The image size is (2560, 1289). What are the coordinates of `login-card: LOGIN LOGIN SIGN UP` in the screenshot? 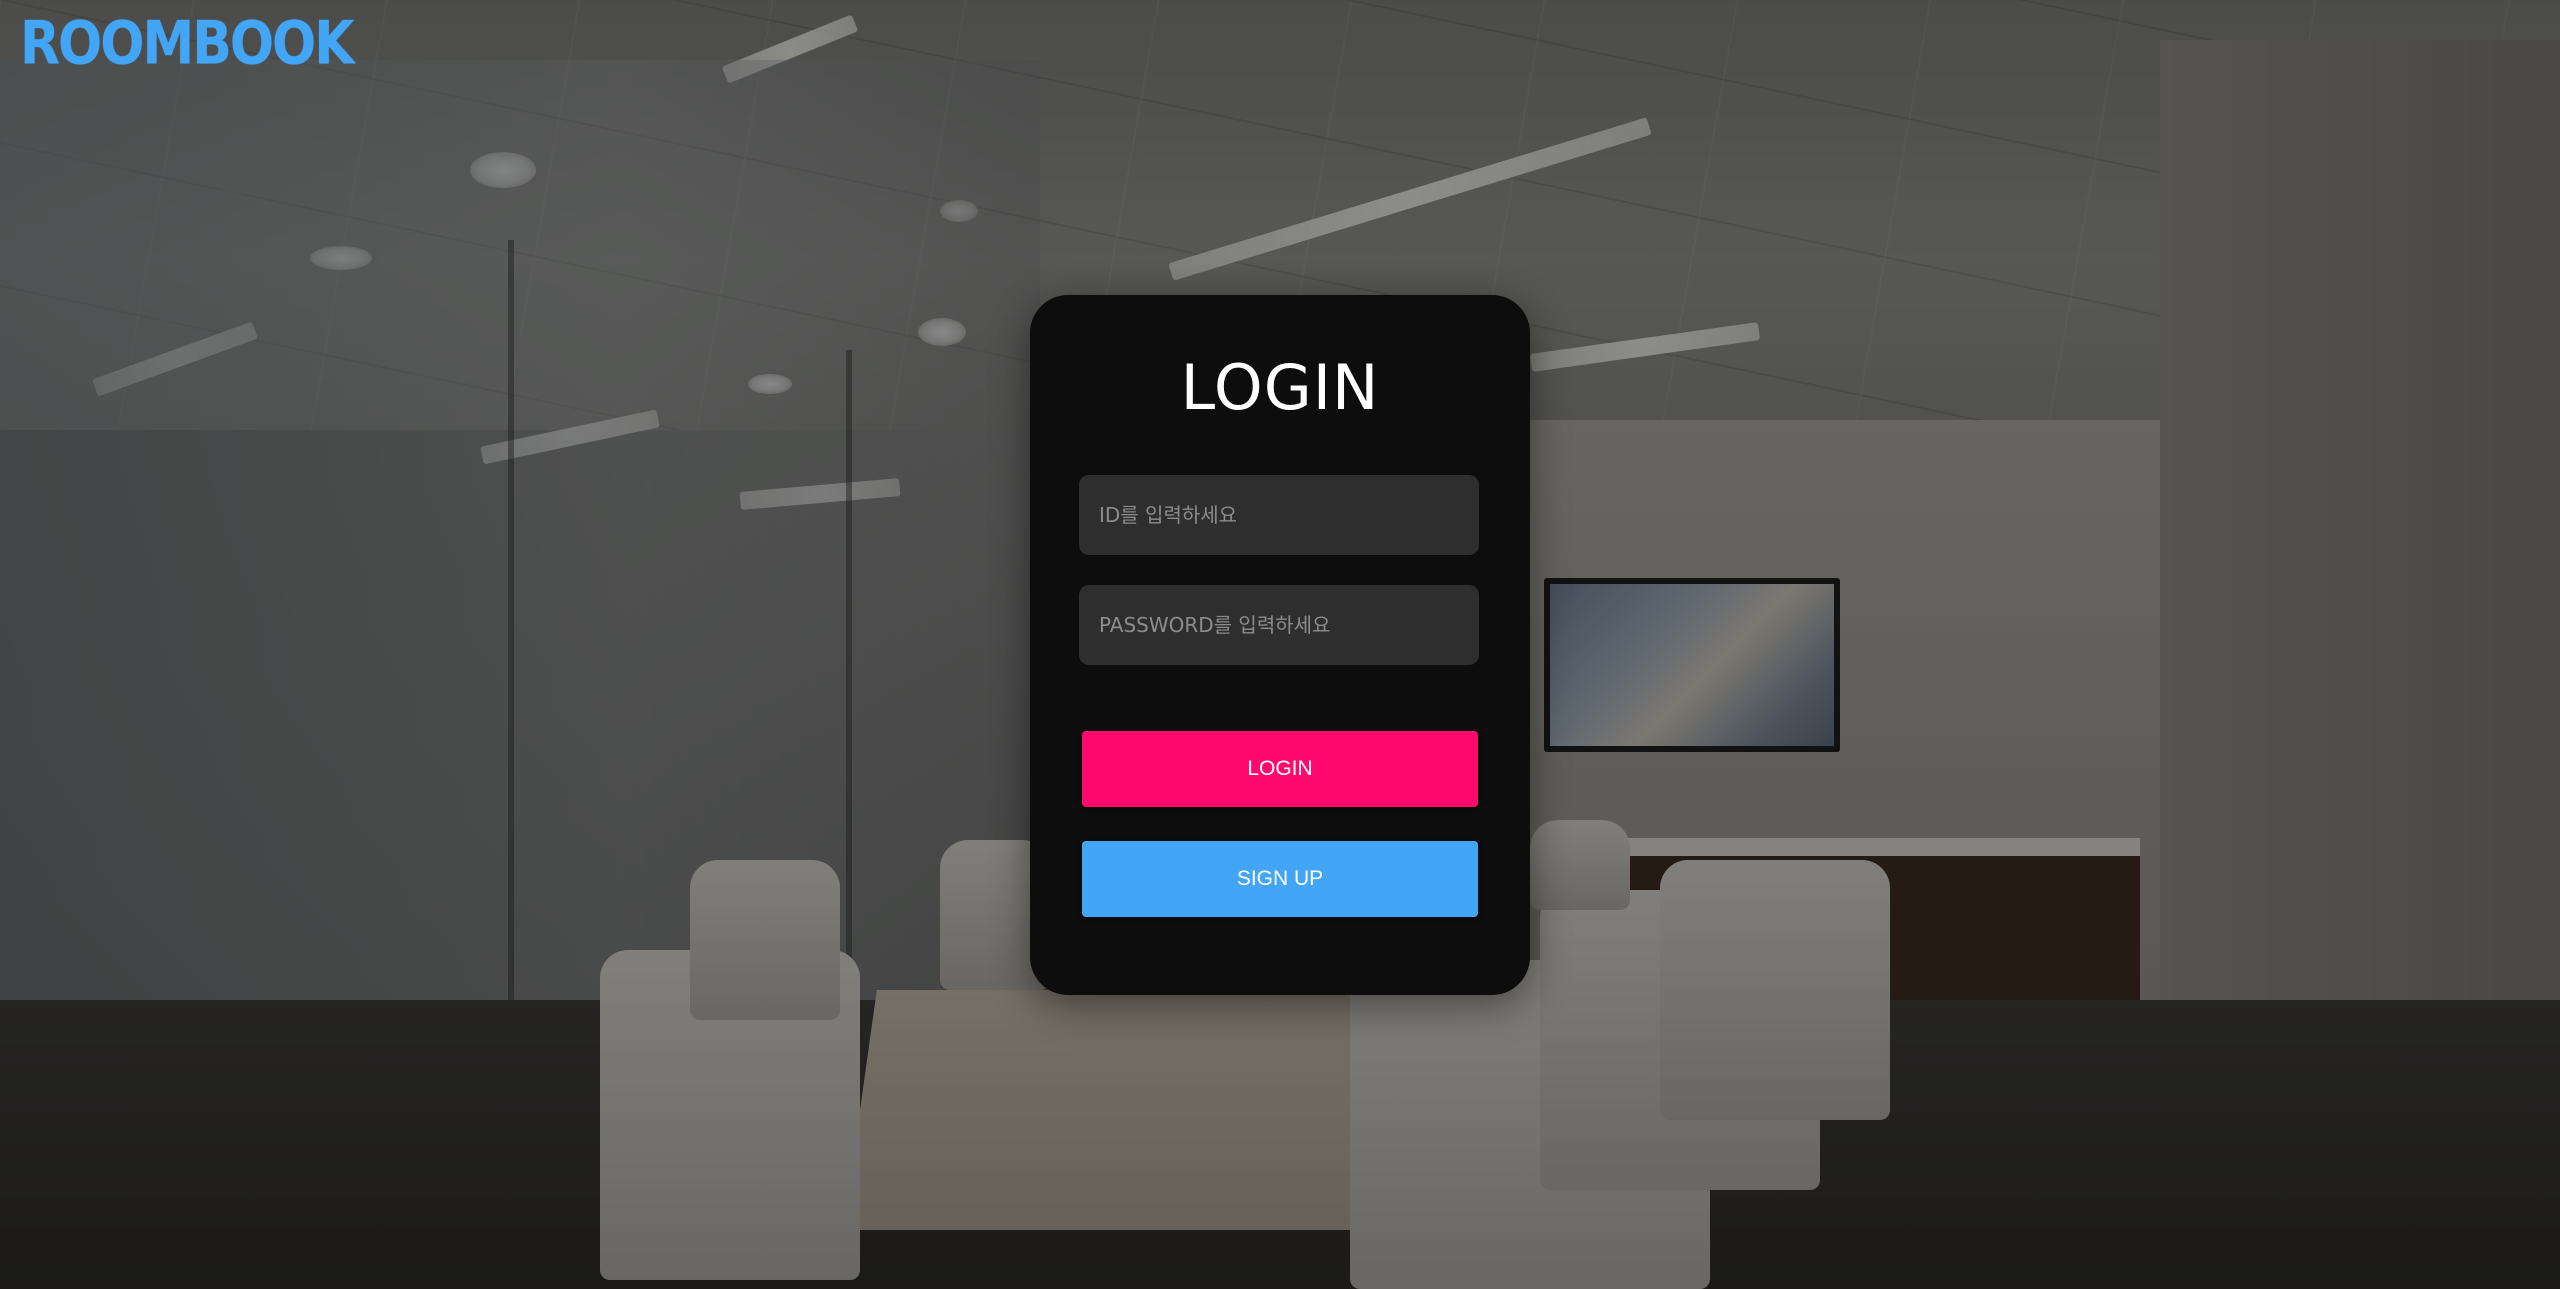 It's located at (1280, 645).